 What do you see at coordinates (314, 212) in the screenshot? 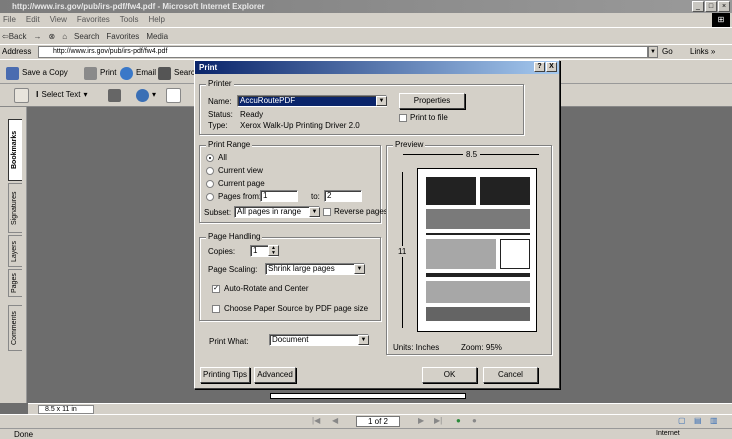
I see `subset-dropdown-icon: ▼` at bounding box center [314, 212].